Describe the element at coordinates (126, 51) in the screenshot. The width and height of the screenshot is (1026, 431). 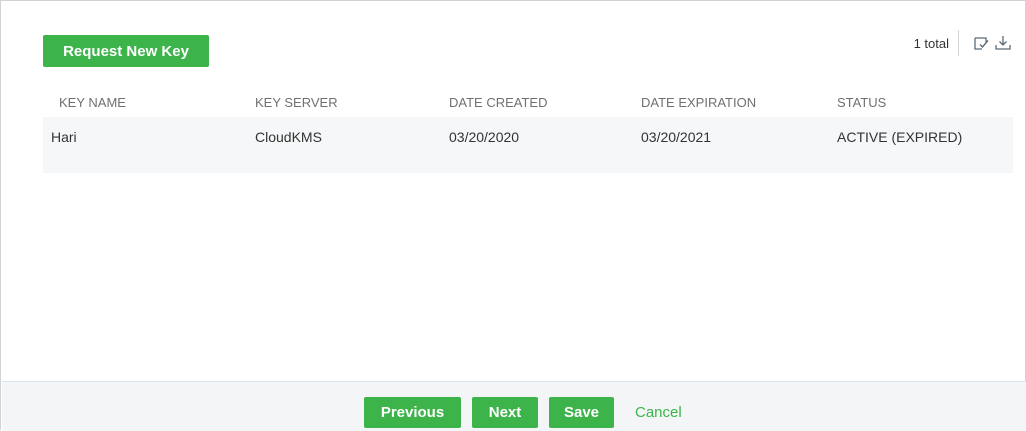
I see `request-new-key-button: Request New Key` at that location.